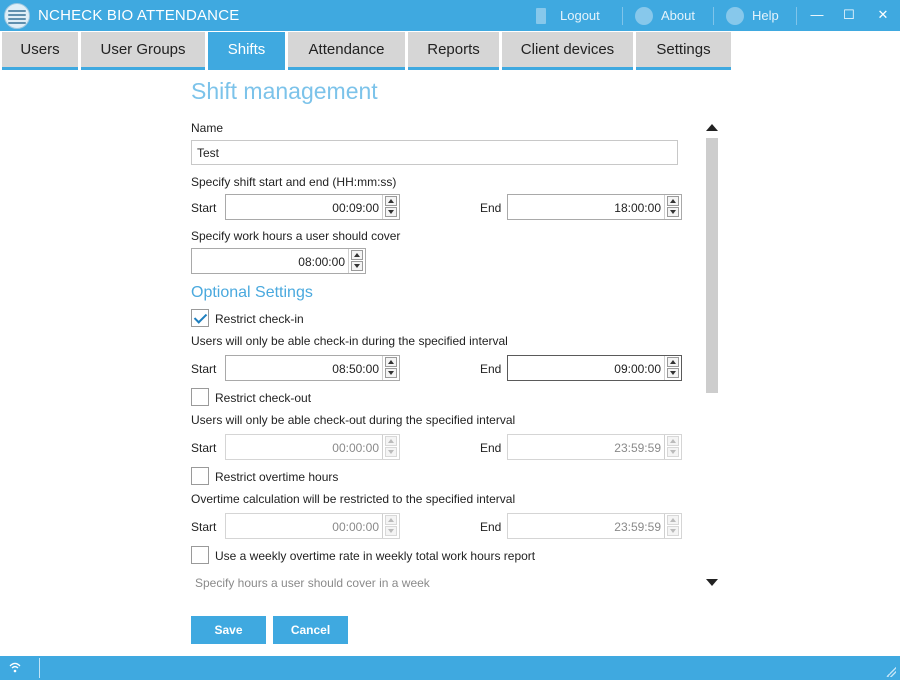  What do you see at coordinates (346, 51) in the screenshot?
I see `tab-attendance: Attendance` at bounding box center [346, 51].